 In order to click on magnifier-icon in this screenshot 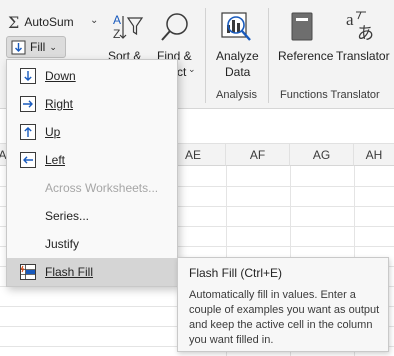, I will do `click(174, 27)`.